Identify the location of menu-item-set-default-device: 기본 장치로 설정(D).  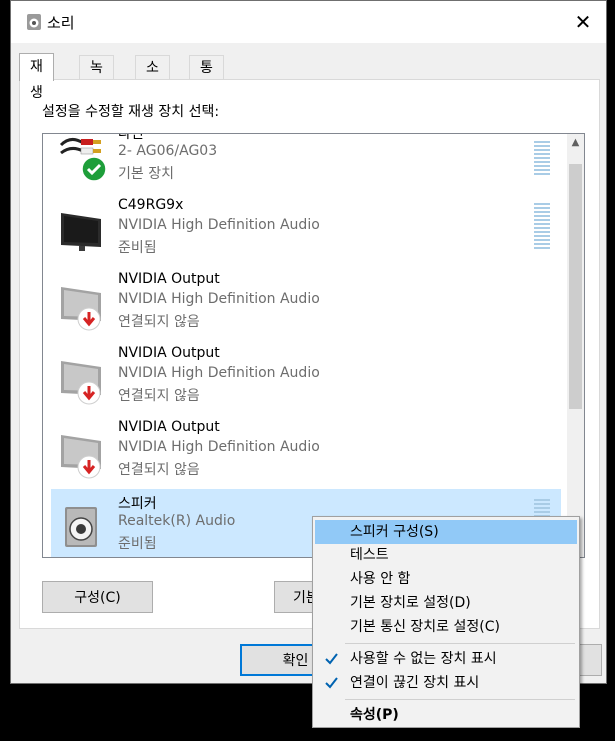
(446, 603).